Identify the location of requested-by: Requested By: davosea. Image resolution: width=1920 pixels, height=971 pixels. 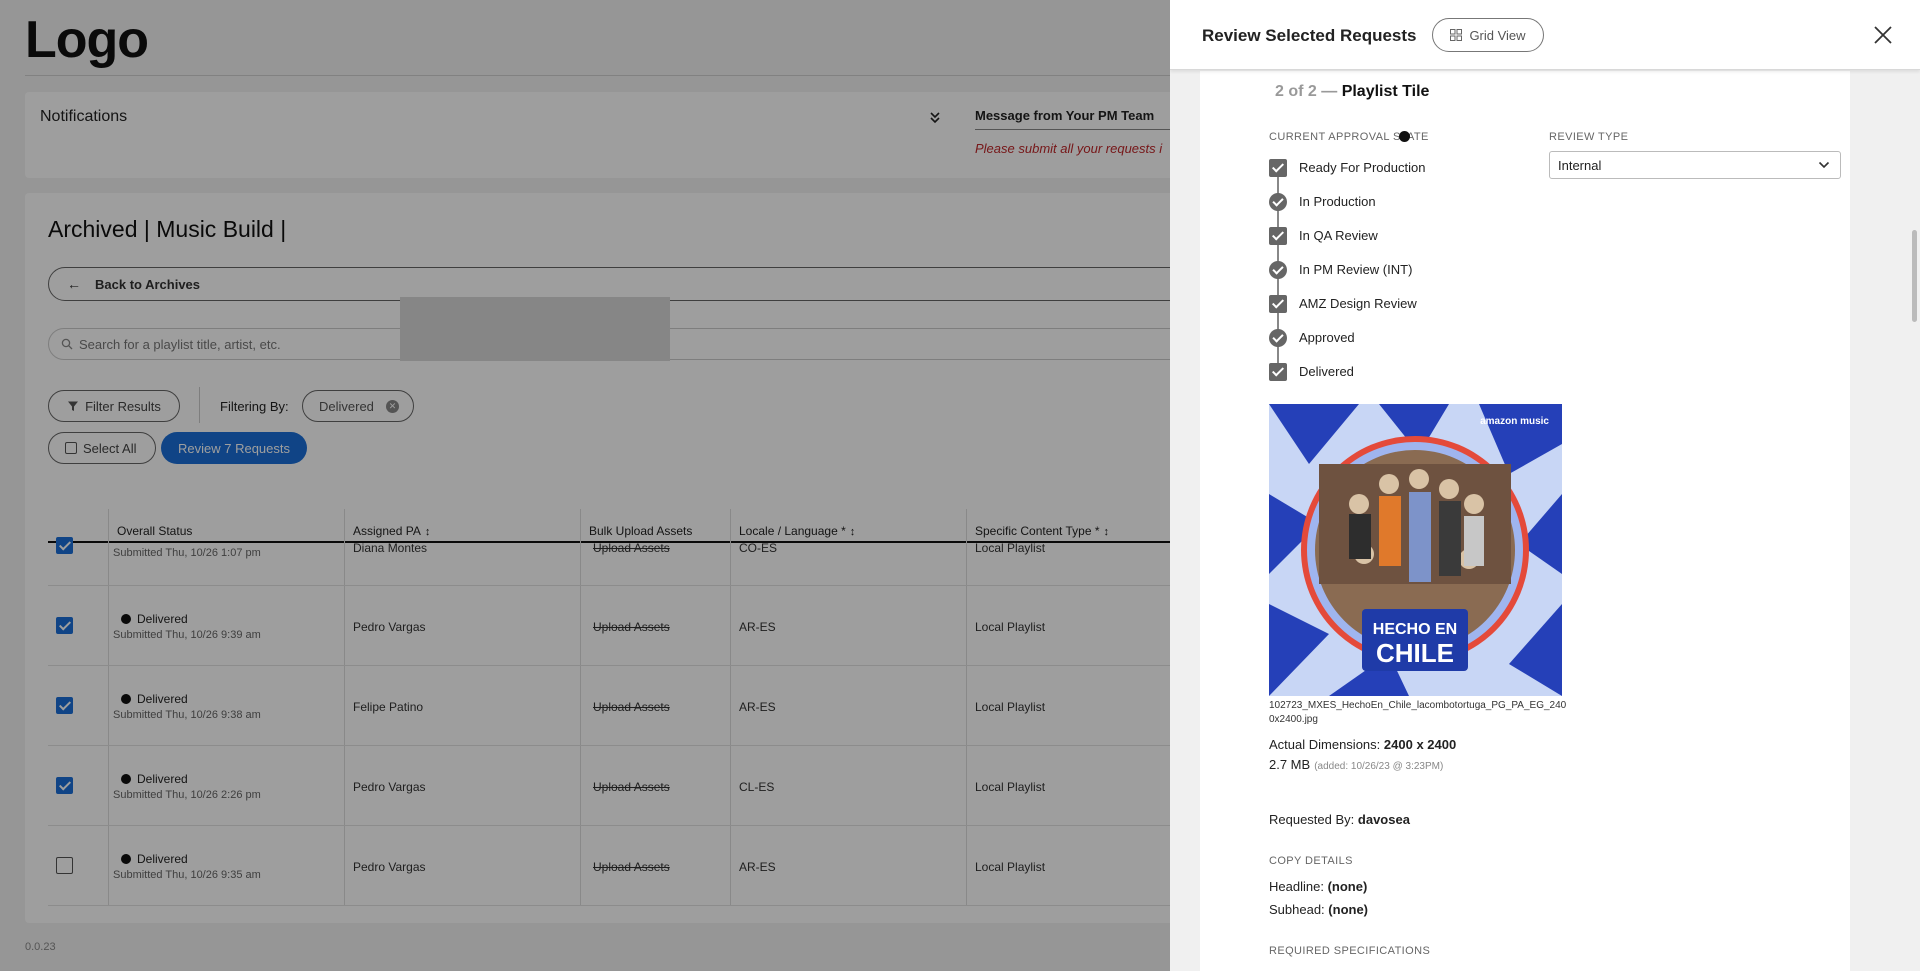
(1339, 819).